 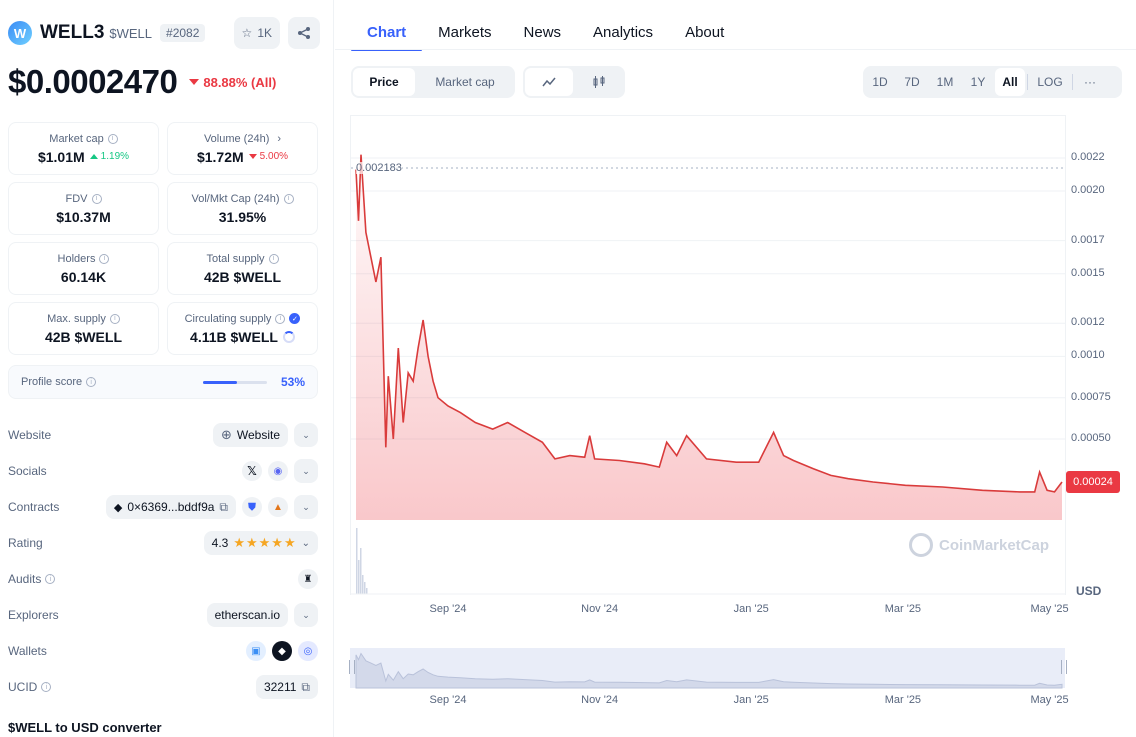 I want to click on share-icon, so click(x=304, y=33).